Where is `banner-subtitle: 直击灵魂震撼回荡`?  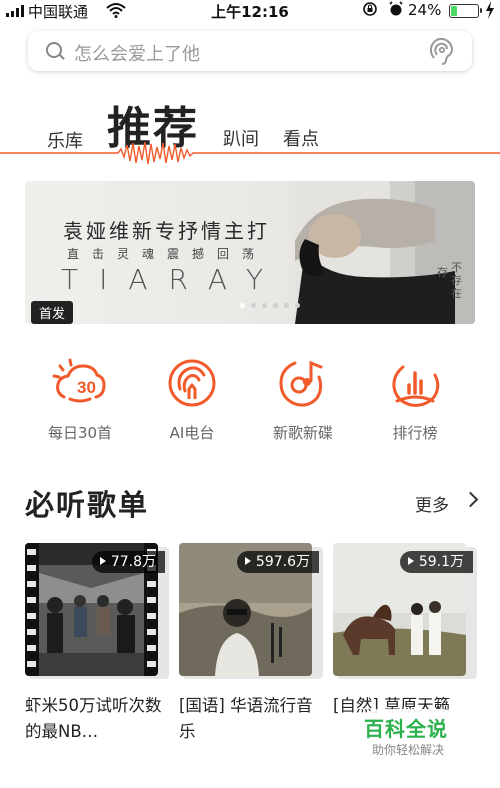
banner-subtitle: 直击灵魂震撼回荡 is located at coordinates (167, 254).